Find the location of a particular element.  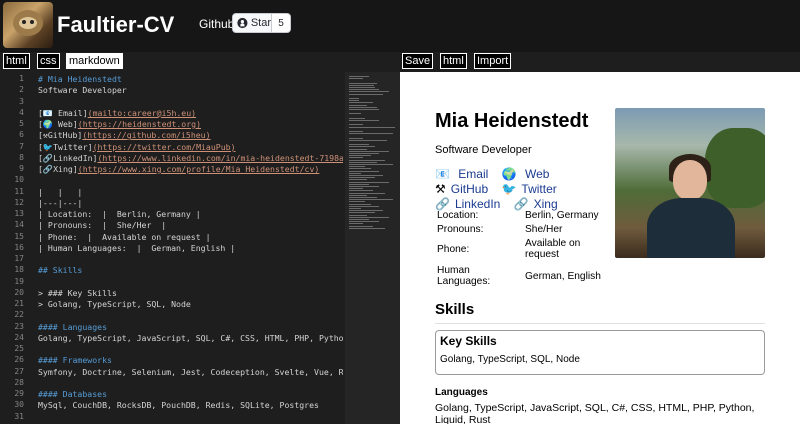

bird-icon: 🐦 is located at coordinates (509, 189).